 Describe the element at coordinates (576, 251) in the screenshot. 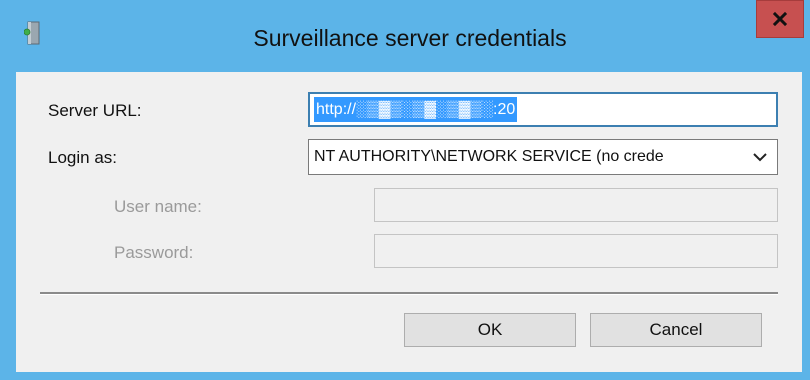

I see `password-input` at that location.